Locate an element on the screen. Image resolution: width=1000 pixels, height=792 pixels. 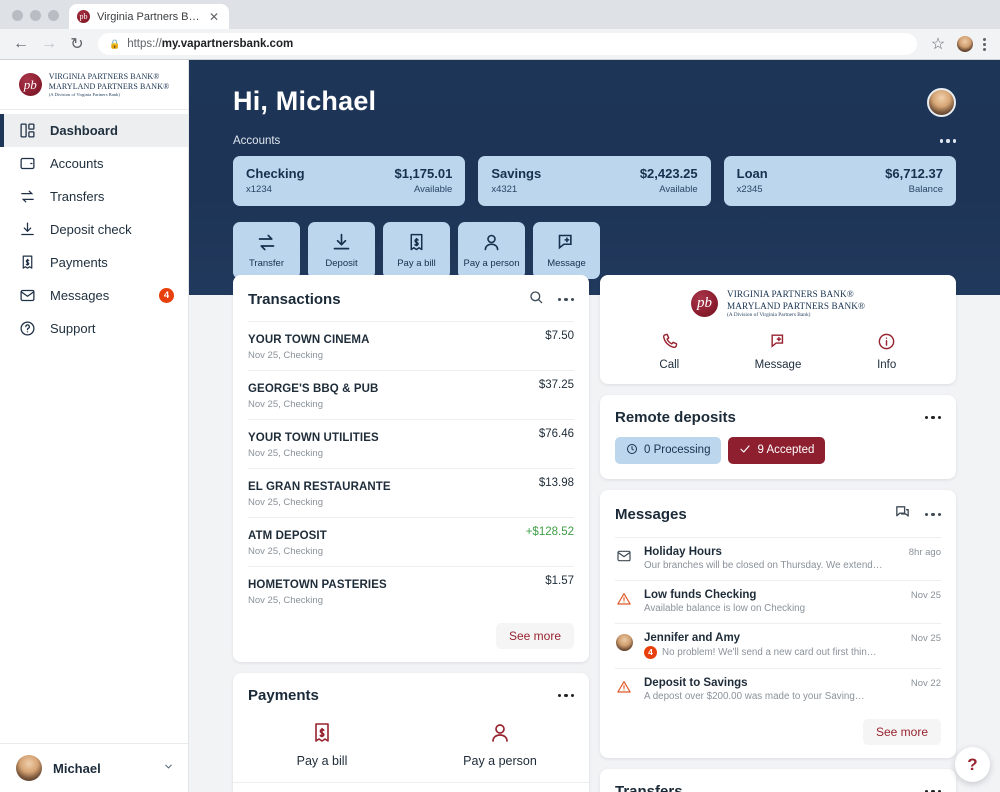
table-row: HOMETOWN PASTERIES Nov 25, Checking $1.57 is located at coordinates (411, 590).